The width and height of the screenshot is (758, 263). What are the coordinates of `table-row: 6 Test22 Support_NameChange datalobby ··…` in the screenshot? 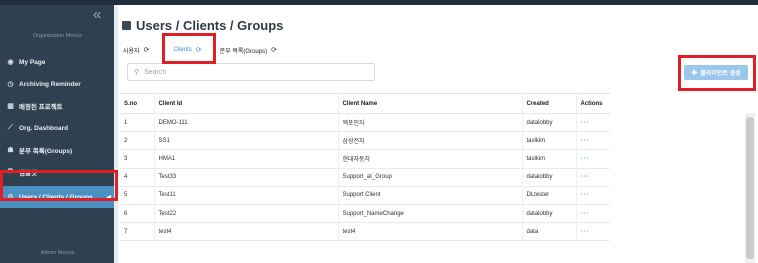 It's located at (365, 214).